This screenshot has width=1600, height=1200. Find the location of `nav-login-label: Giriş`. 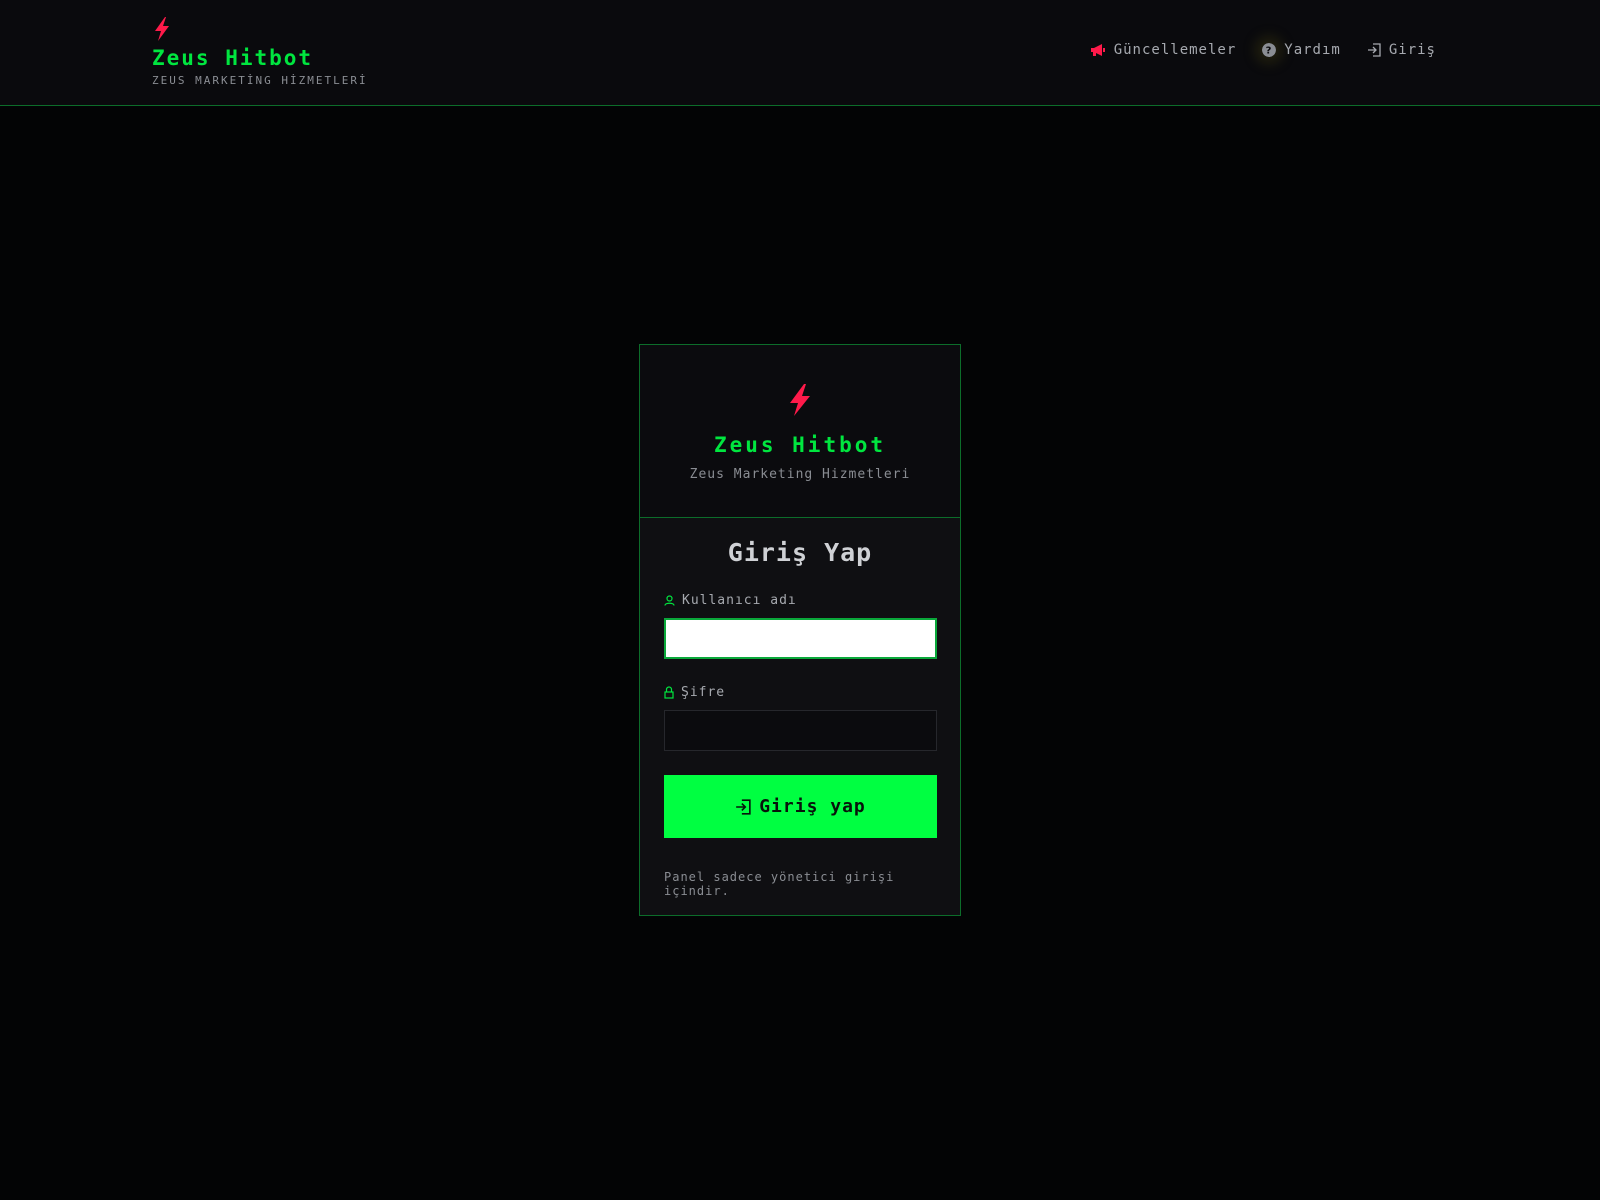

nav-login-label: Giriş is located at coordinates (1412, 50).